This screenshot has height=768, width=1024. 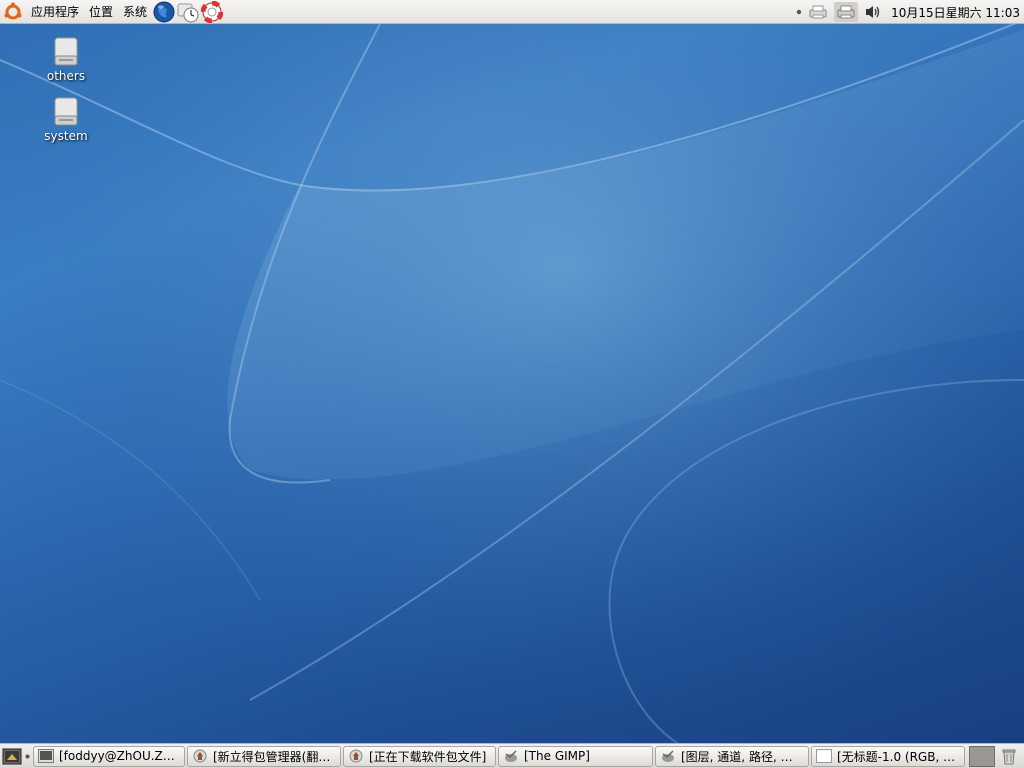 I want to click on volume-icon, so click(x=873, y=12).